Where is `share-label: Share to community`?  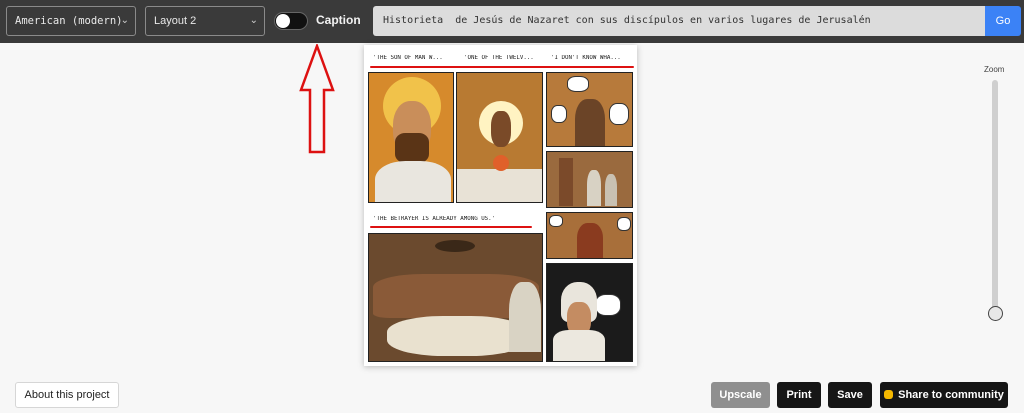 share-label: Share to community is located at coordinates (951, 395).